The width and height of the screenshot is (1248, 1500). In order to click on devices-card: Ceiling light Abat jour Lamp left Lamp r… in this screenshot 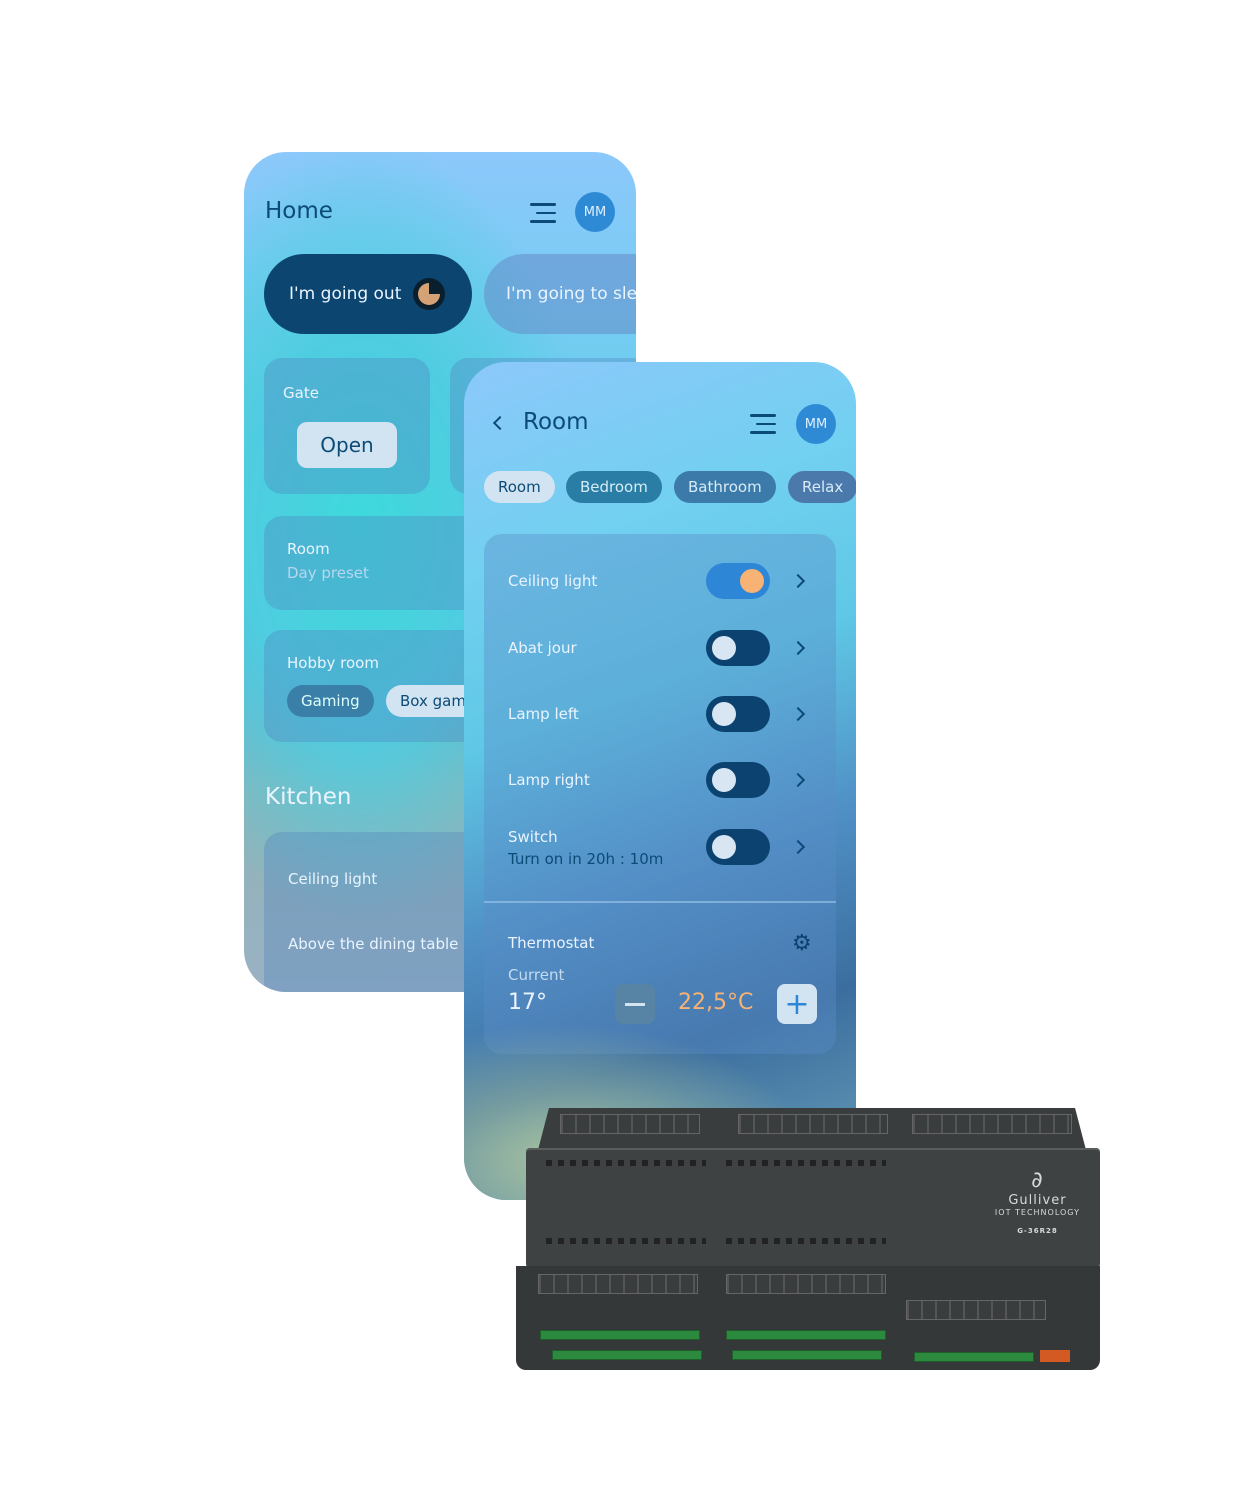, I will do `click(660, 794)`.